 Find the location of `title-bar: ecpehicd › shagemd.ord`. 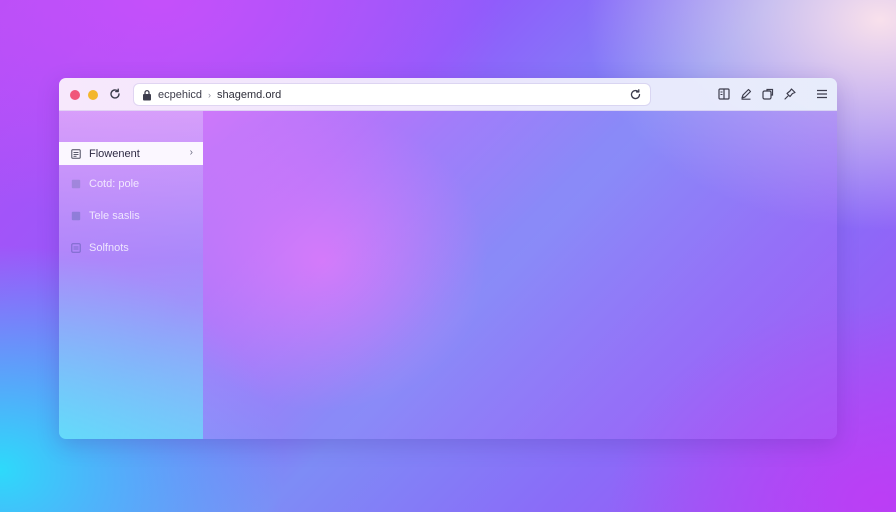

title-bar: ecpehicd › shagemd.ord is located at coordinates (448, 94).